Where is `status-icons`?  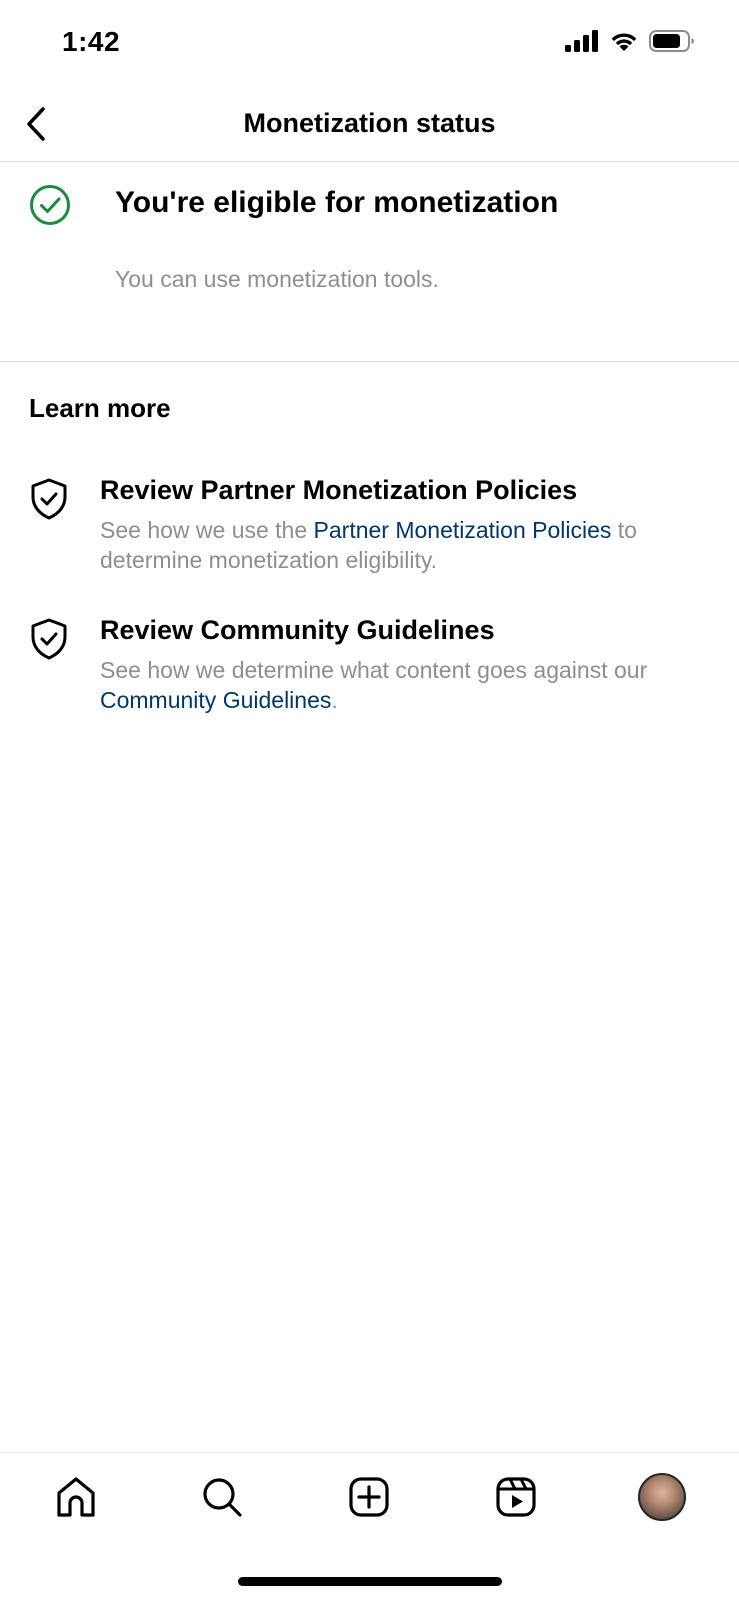
status-icons is located at coordinates (630, 41).